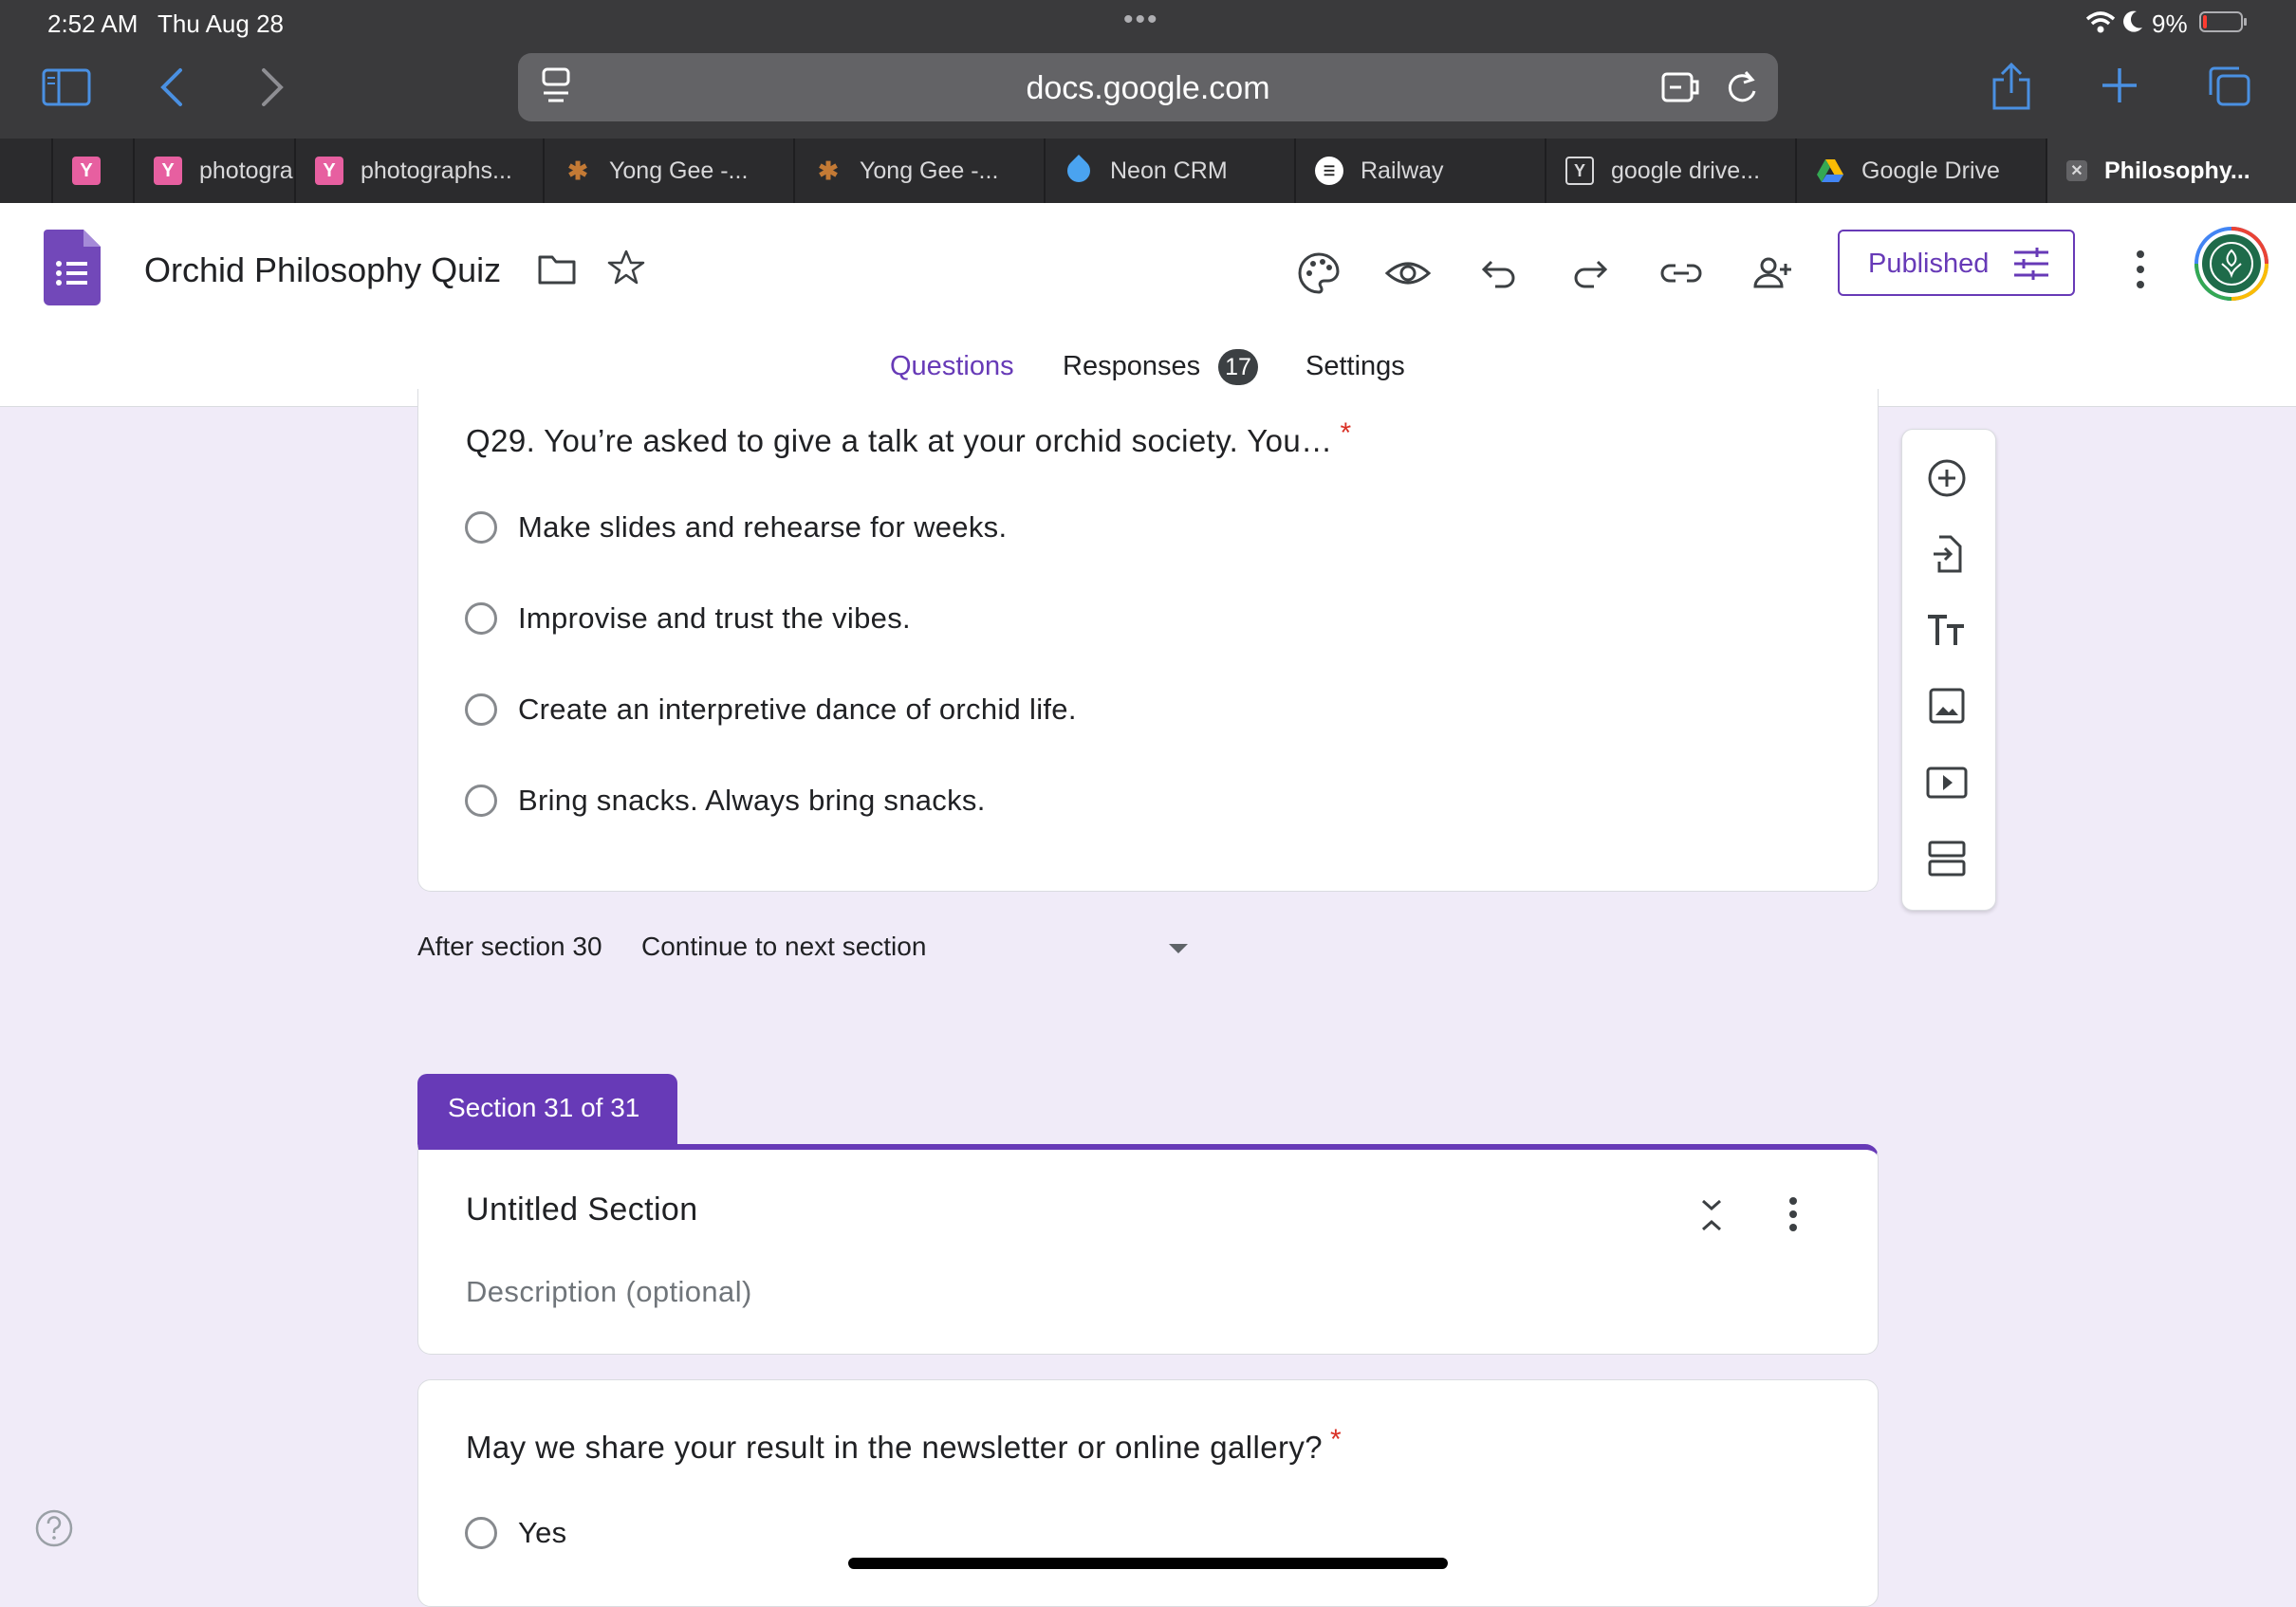  Describe the element at coordinates (1238, 367) in the screenshot. I see `responses-count-badge: 17` at that location.